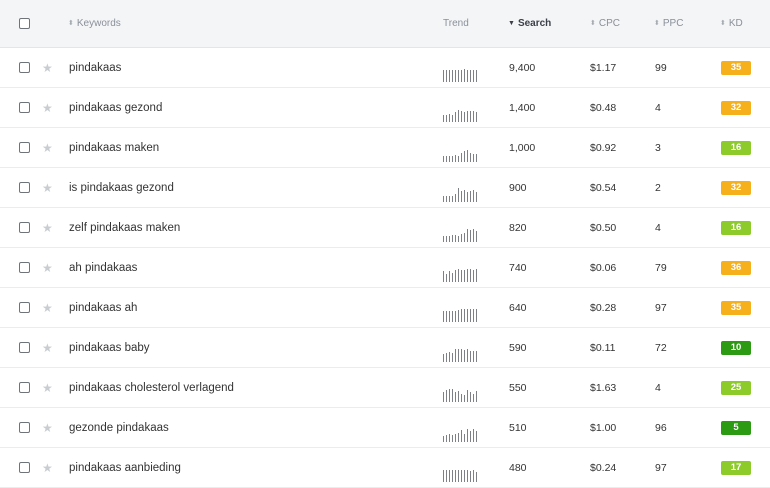 This screenshot has width=770, height=488. I want to click on trend-sparkline, so click(460, 75).